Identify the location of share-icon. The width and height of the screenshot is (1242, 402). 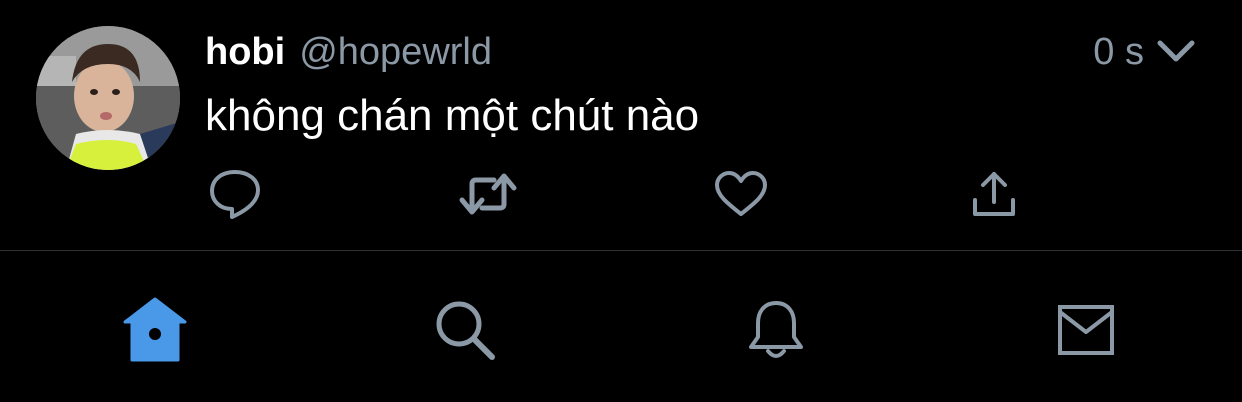
(994, 196).